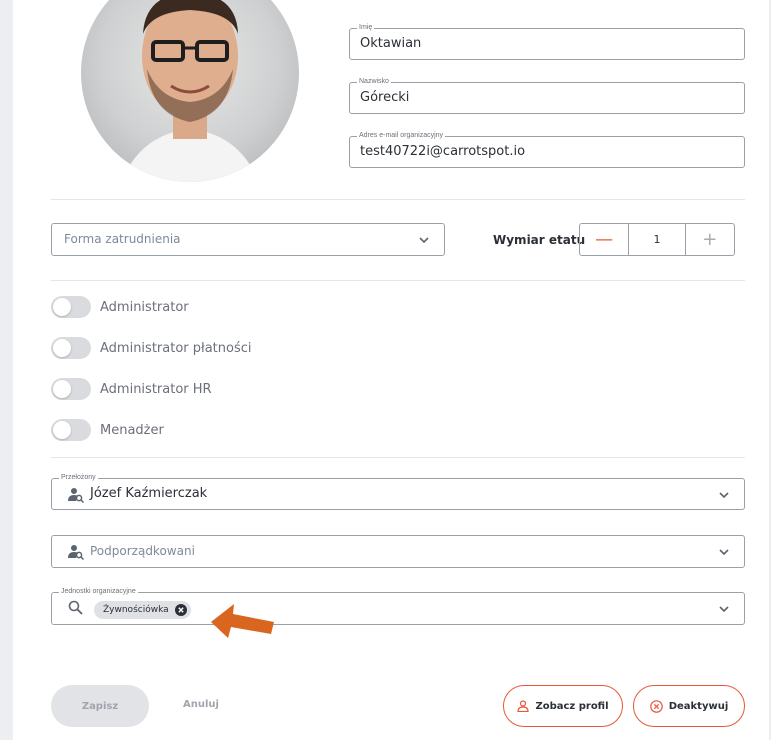 The height and width of the screenshot is (740, 771). I want to click on avatar-photo, so click(190, 91).